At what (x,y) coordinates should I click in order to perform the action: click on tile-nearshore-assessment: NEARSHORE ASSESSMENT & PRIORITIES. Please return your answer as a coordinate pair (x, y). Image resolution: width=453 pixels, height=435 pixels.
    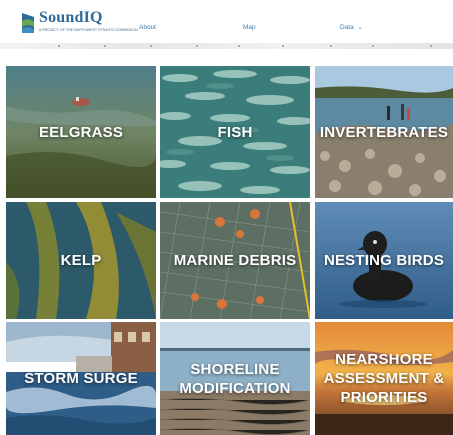
    Looking at the image, I should click on (384, 378).